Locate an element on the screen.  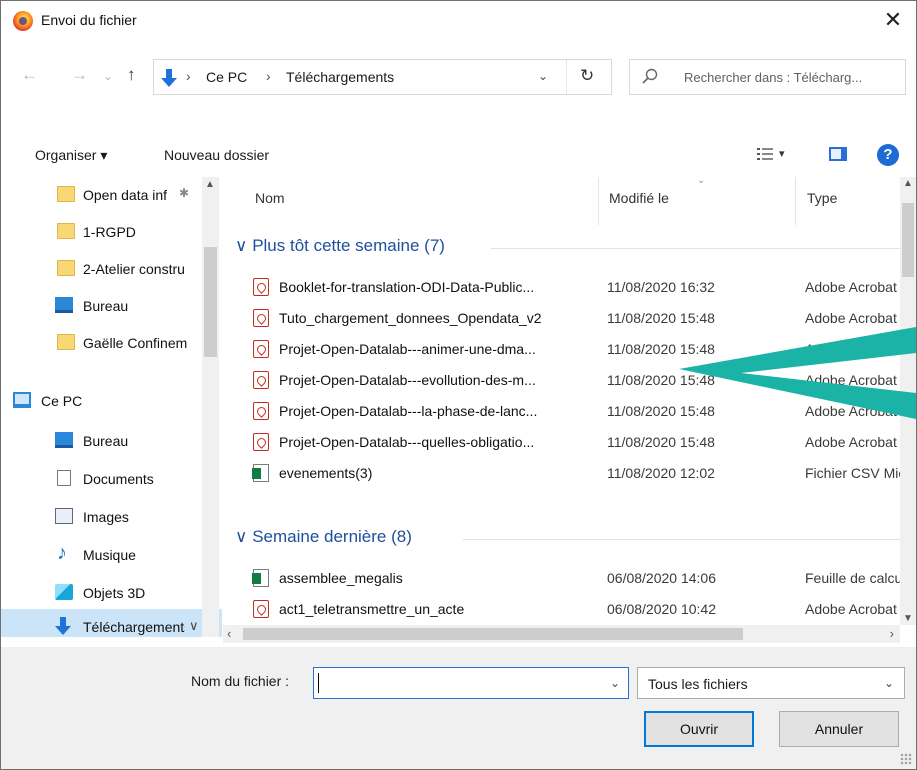
file-name: Tuto_chargement_donnees_Opendata_v2 is located at coordinates (410, 318).